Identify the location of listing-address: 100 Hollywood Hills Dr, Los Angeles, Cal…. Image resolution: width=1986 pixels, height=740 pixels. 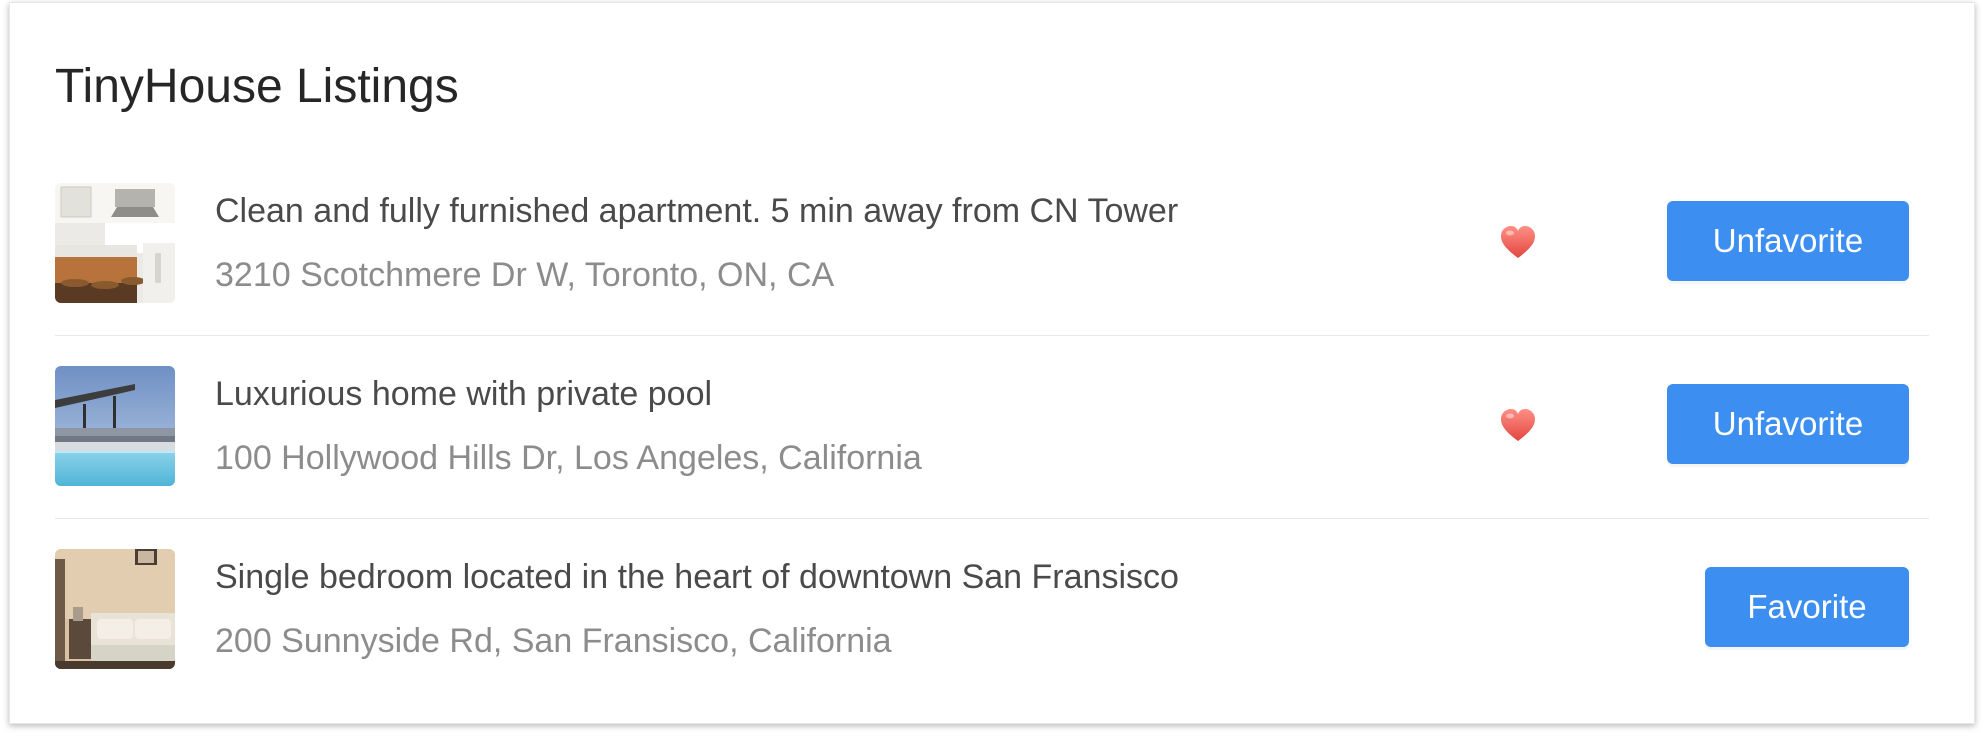
(568, 458).